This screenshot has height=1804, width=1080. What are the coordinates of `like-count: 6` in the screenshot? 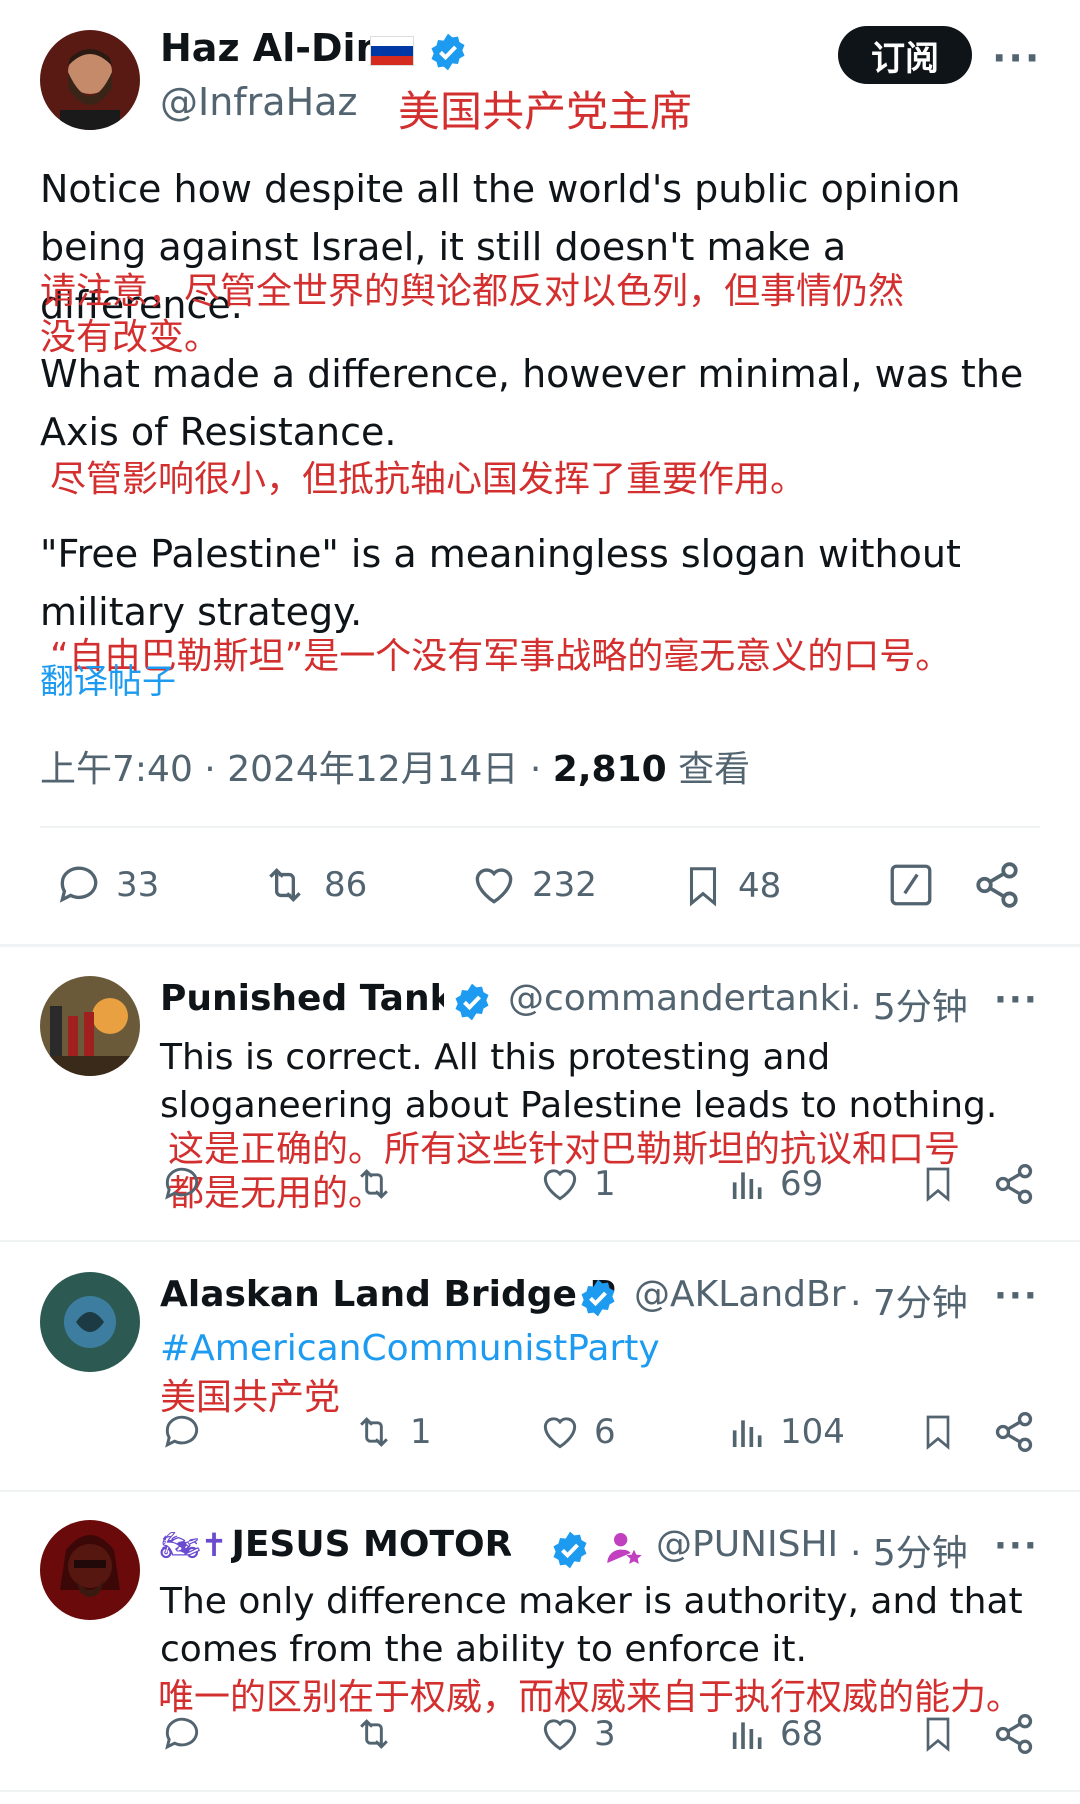 It's located at (605, 1432).